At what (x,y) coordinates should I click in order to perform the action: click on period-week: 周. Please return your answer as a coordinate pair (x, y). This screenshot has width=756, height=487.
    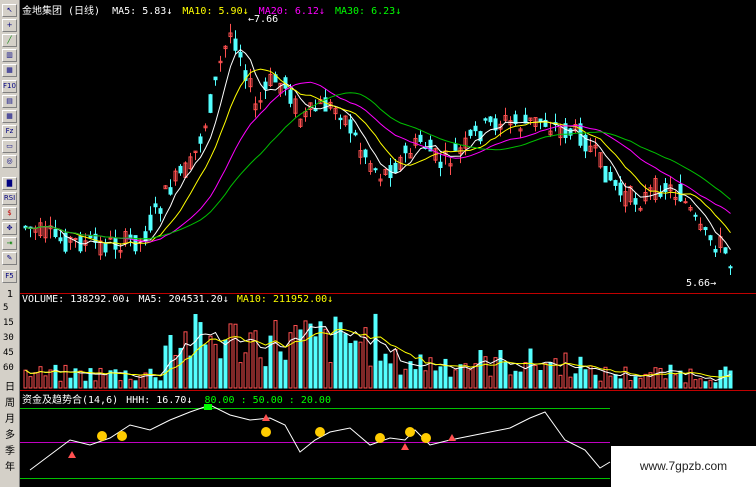
    Looking at the image, I should click on (10, 401).